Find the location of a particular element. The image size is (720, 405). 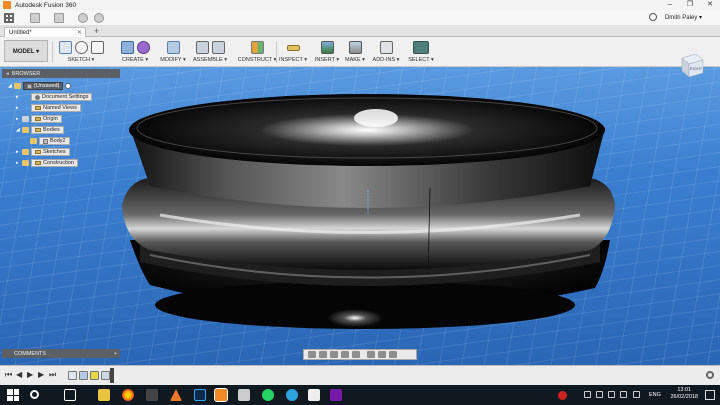

save-icon is located at coordinates (59, 17).